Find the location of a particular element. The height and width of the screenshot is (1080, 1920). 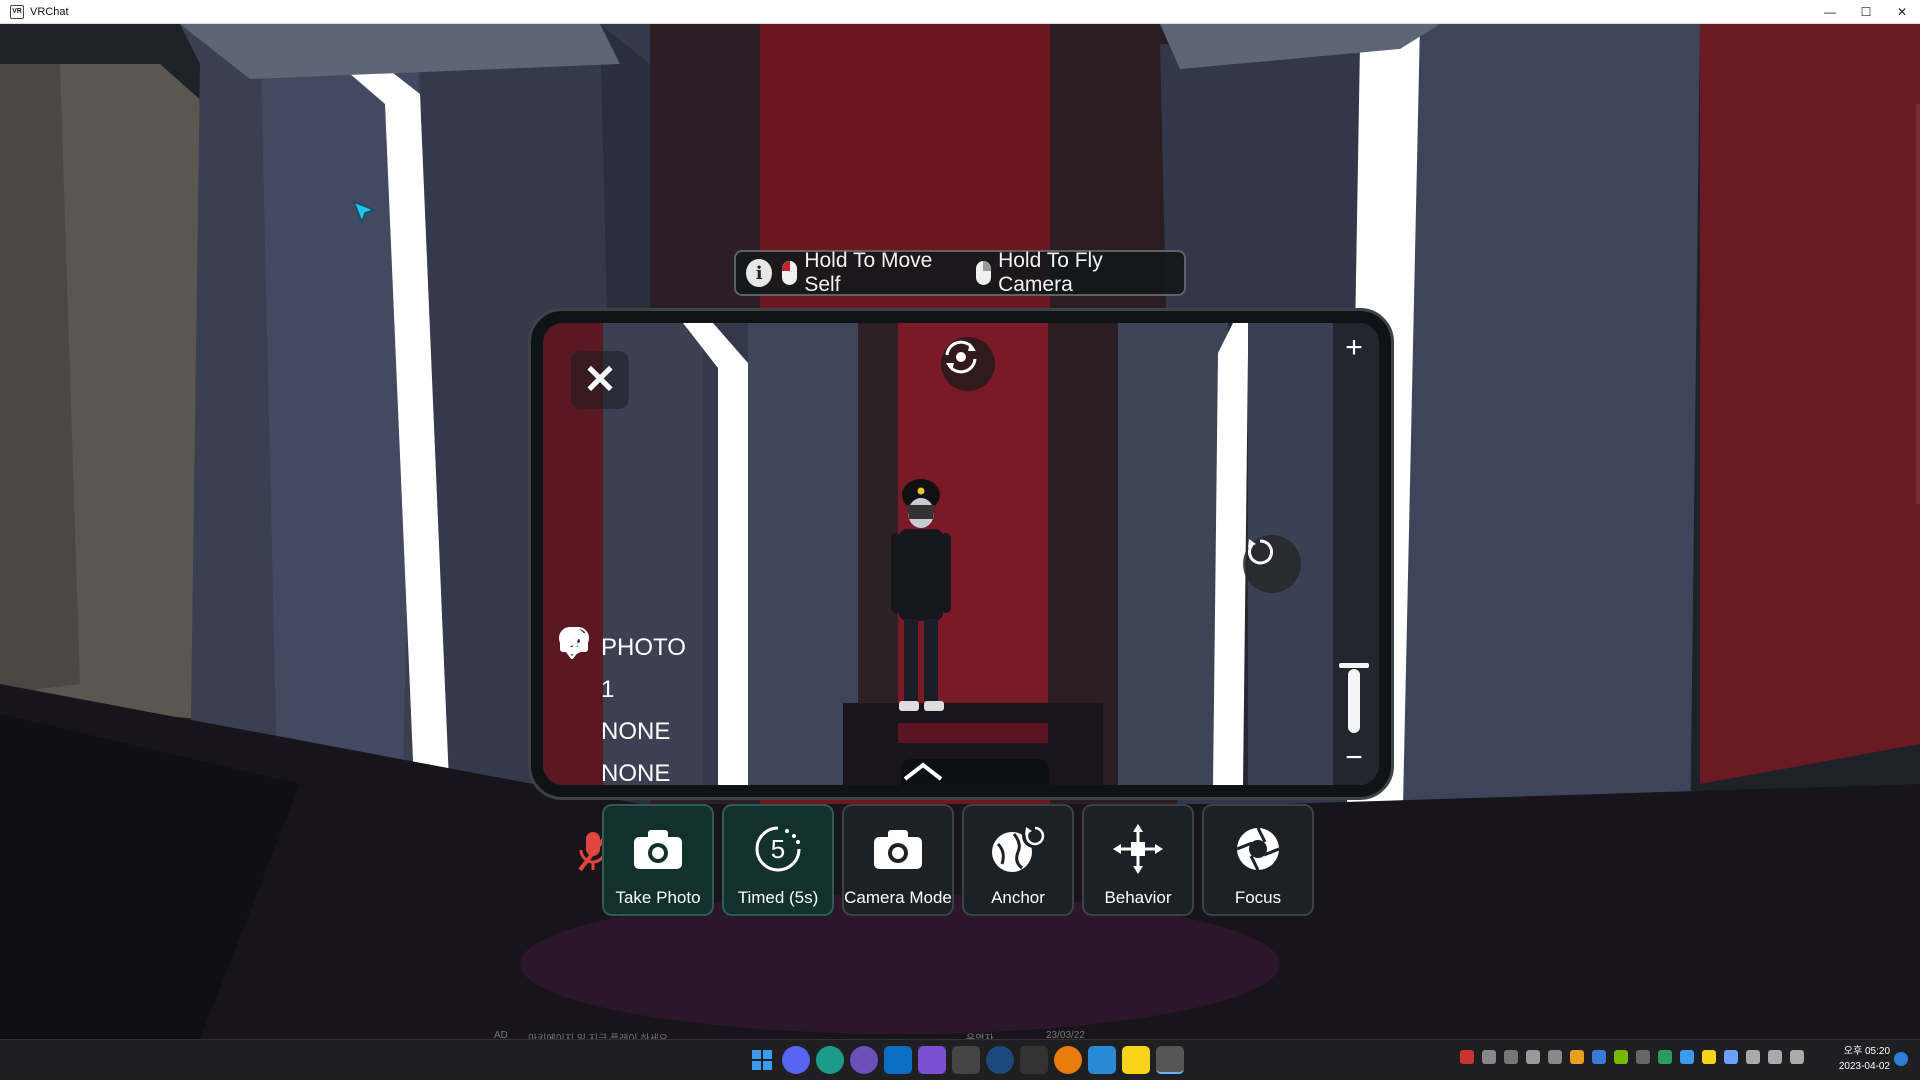

clock-date: 2023-04-02 is located at coordinates (1864, 1066).